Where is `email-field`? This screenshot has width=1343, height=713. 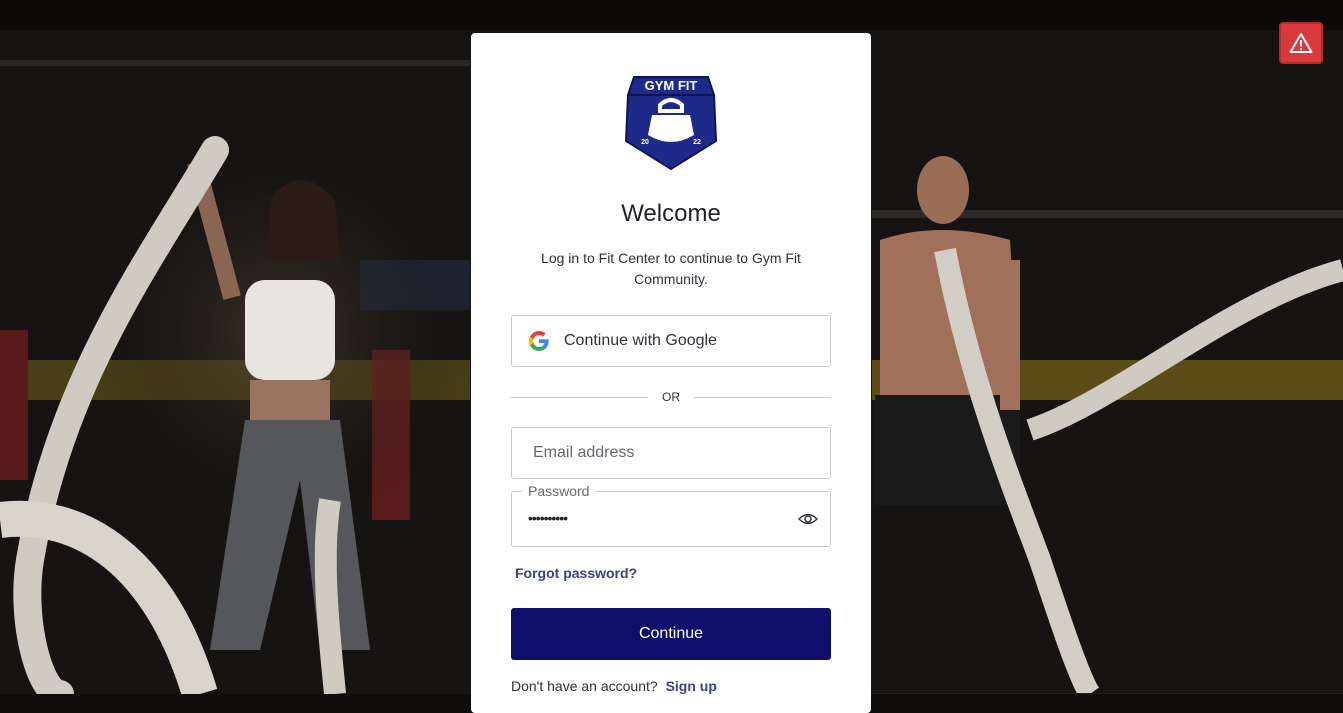 email-field is located at coordinates (671, 453).